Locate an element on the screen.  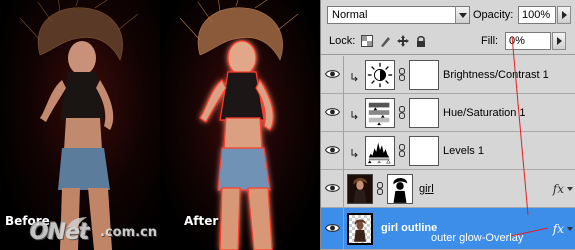
annotation-text: outer glow-Overlay is located at coordinates (477, 238).